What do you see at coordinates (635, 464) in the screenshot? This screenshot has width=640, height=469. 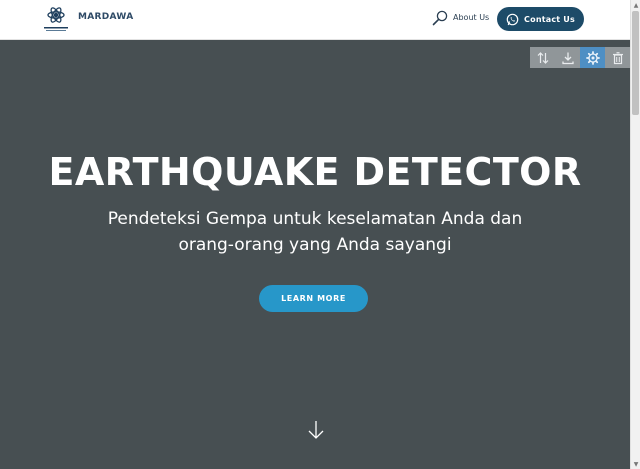 I see `scroll-down-arrow-icon: ▼` at bounding box center [635, 464].